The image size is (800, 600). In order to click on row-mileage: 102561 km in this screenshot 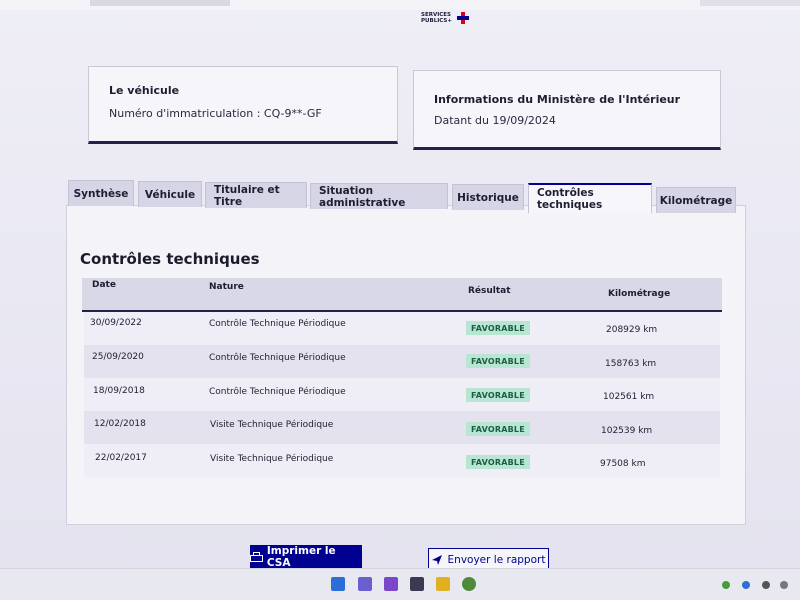, I will do `click(629, 397)`.